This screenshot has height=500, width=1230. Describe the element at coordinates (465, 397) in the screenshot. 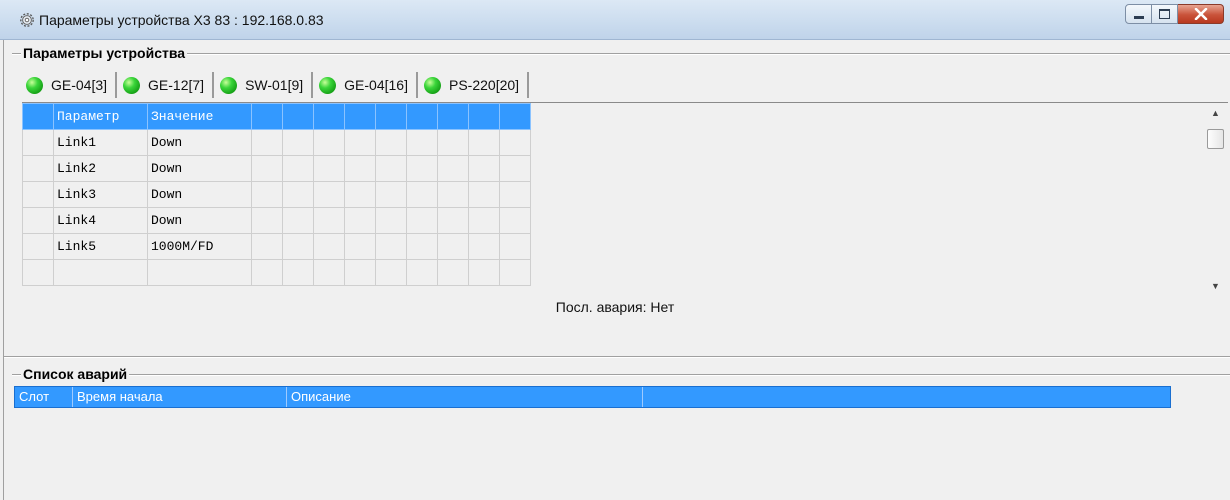

I see `column-header-description: Описание` at that location.